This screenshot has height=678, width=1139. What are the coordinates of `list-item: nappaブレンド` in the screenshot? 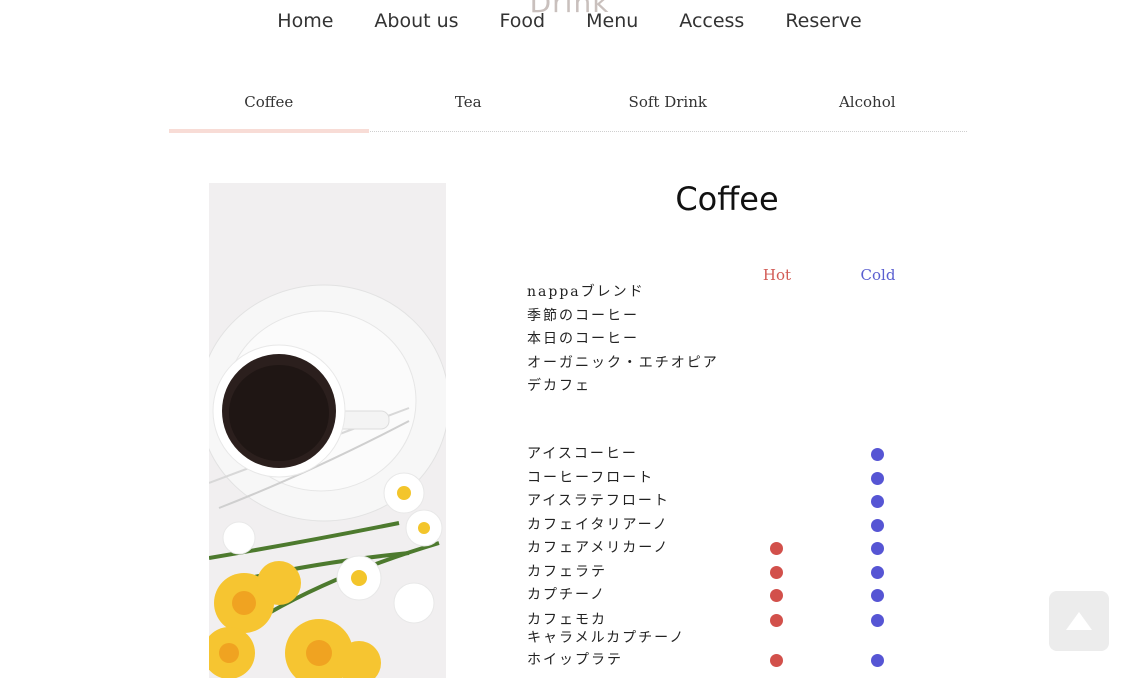 It's located at (623, 293).